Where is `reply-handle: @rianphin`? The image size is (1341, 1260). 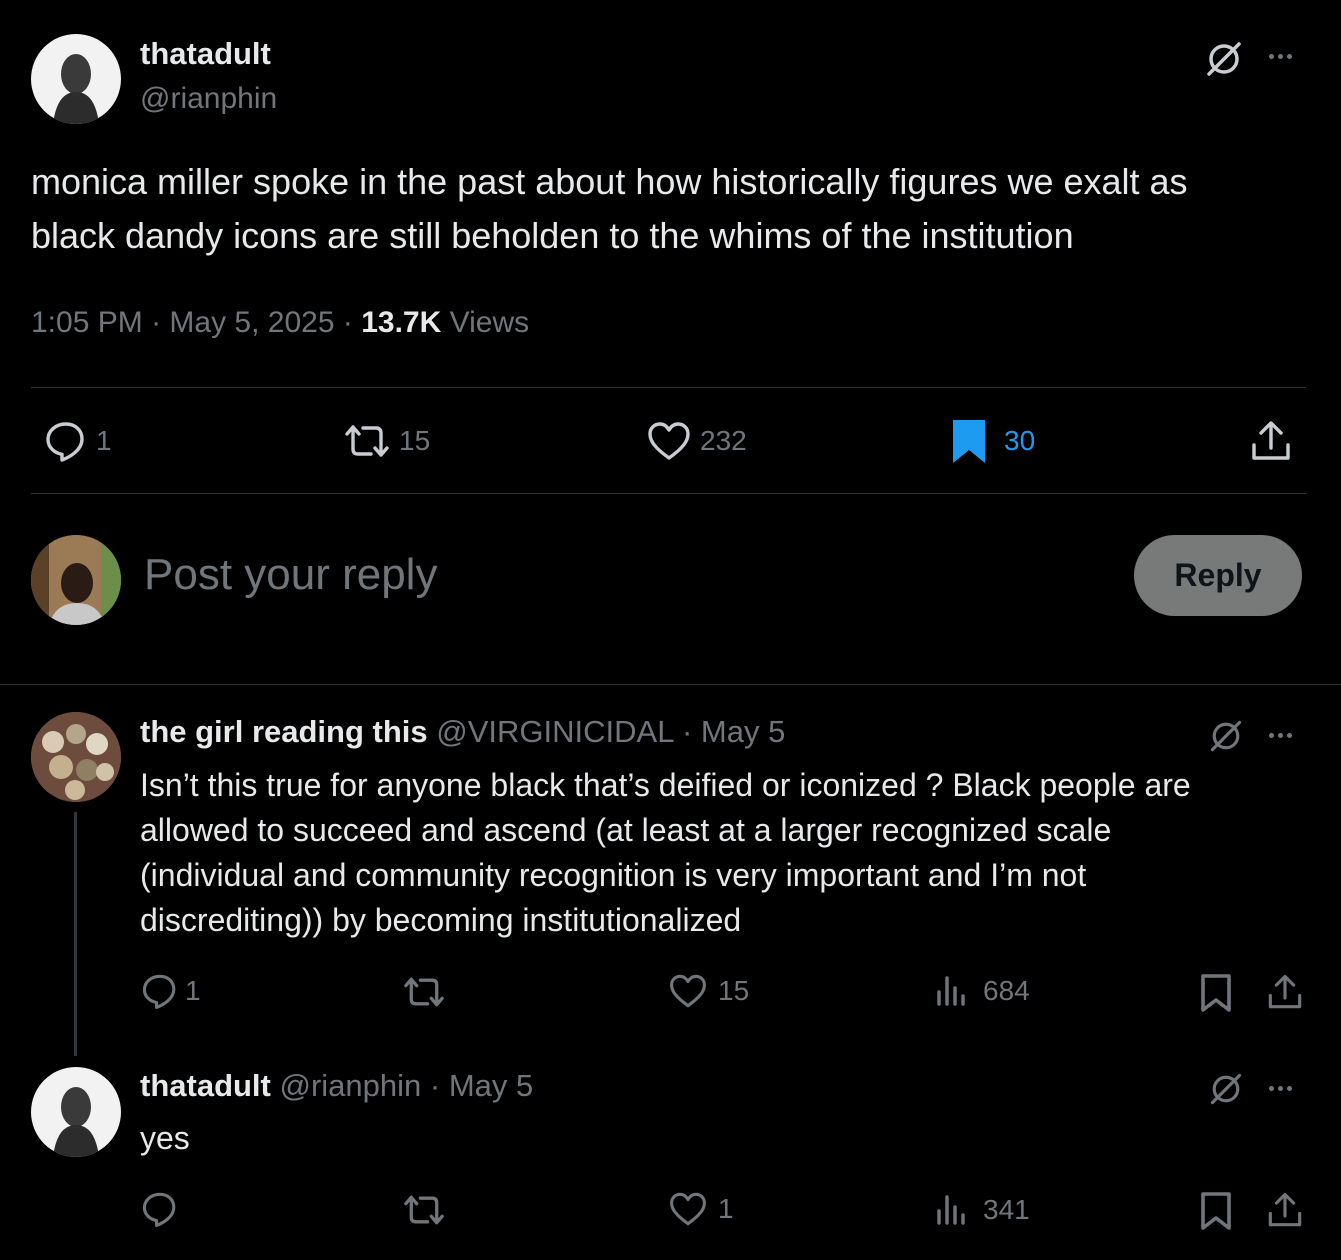 reply-handle: @rianphin is located at coordinates (351, 1085).